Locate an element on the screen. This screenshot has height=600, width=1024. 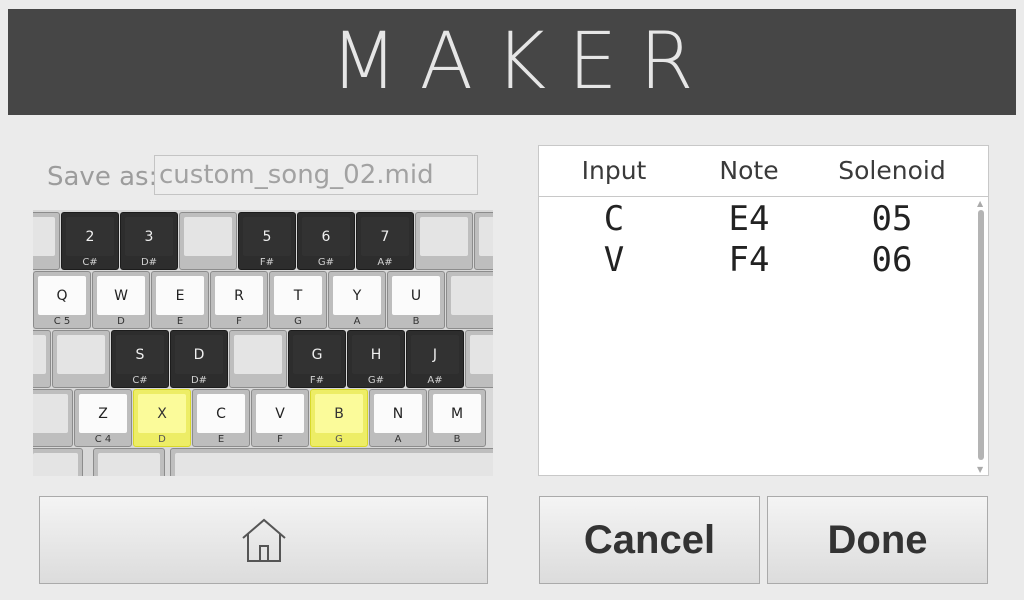
key-label: X is located at coordinates (162, 413).